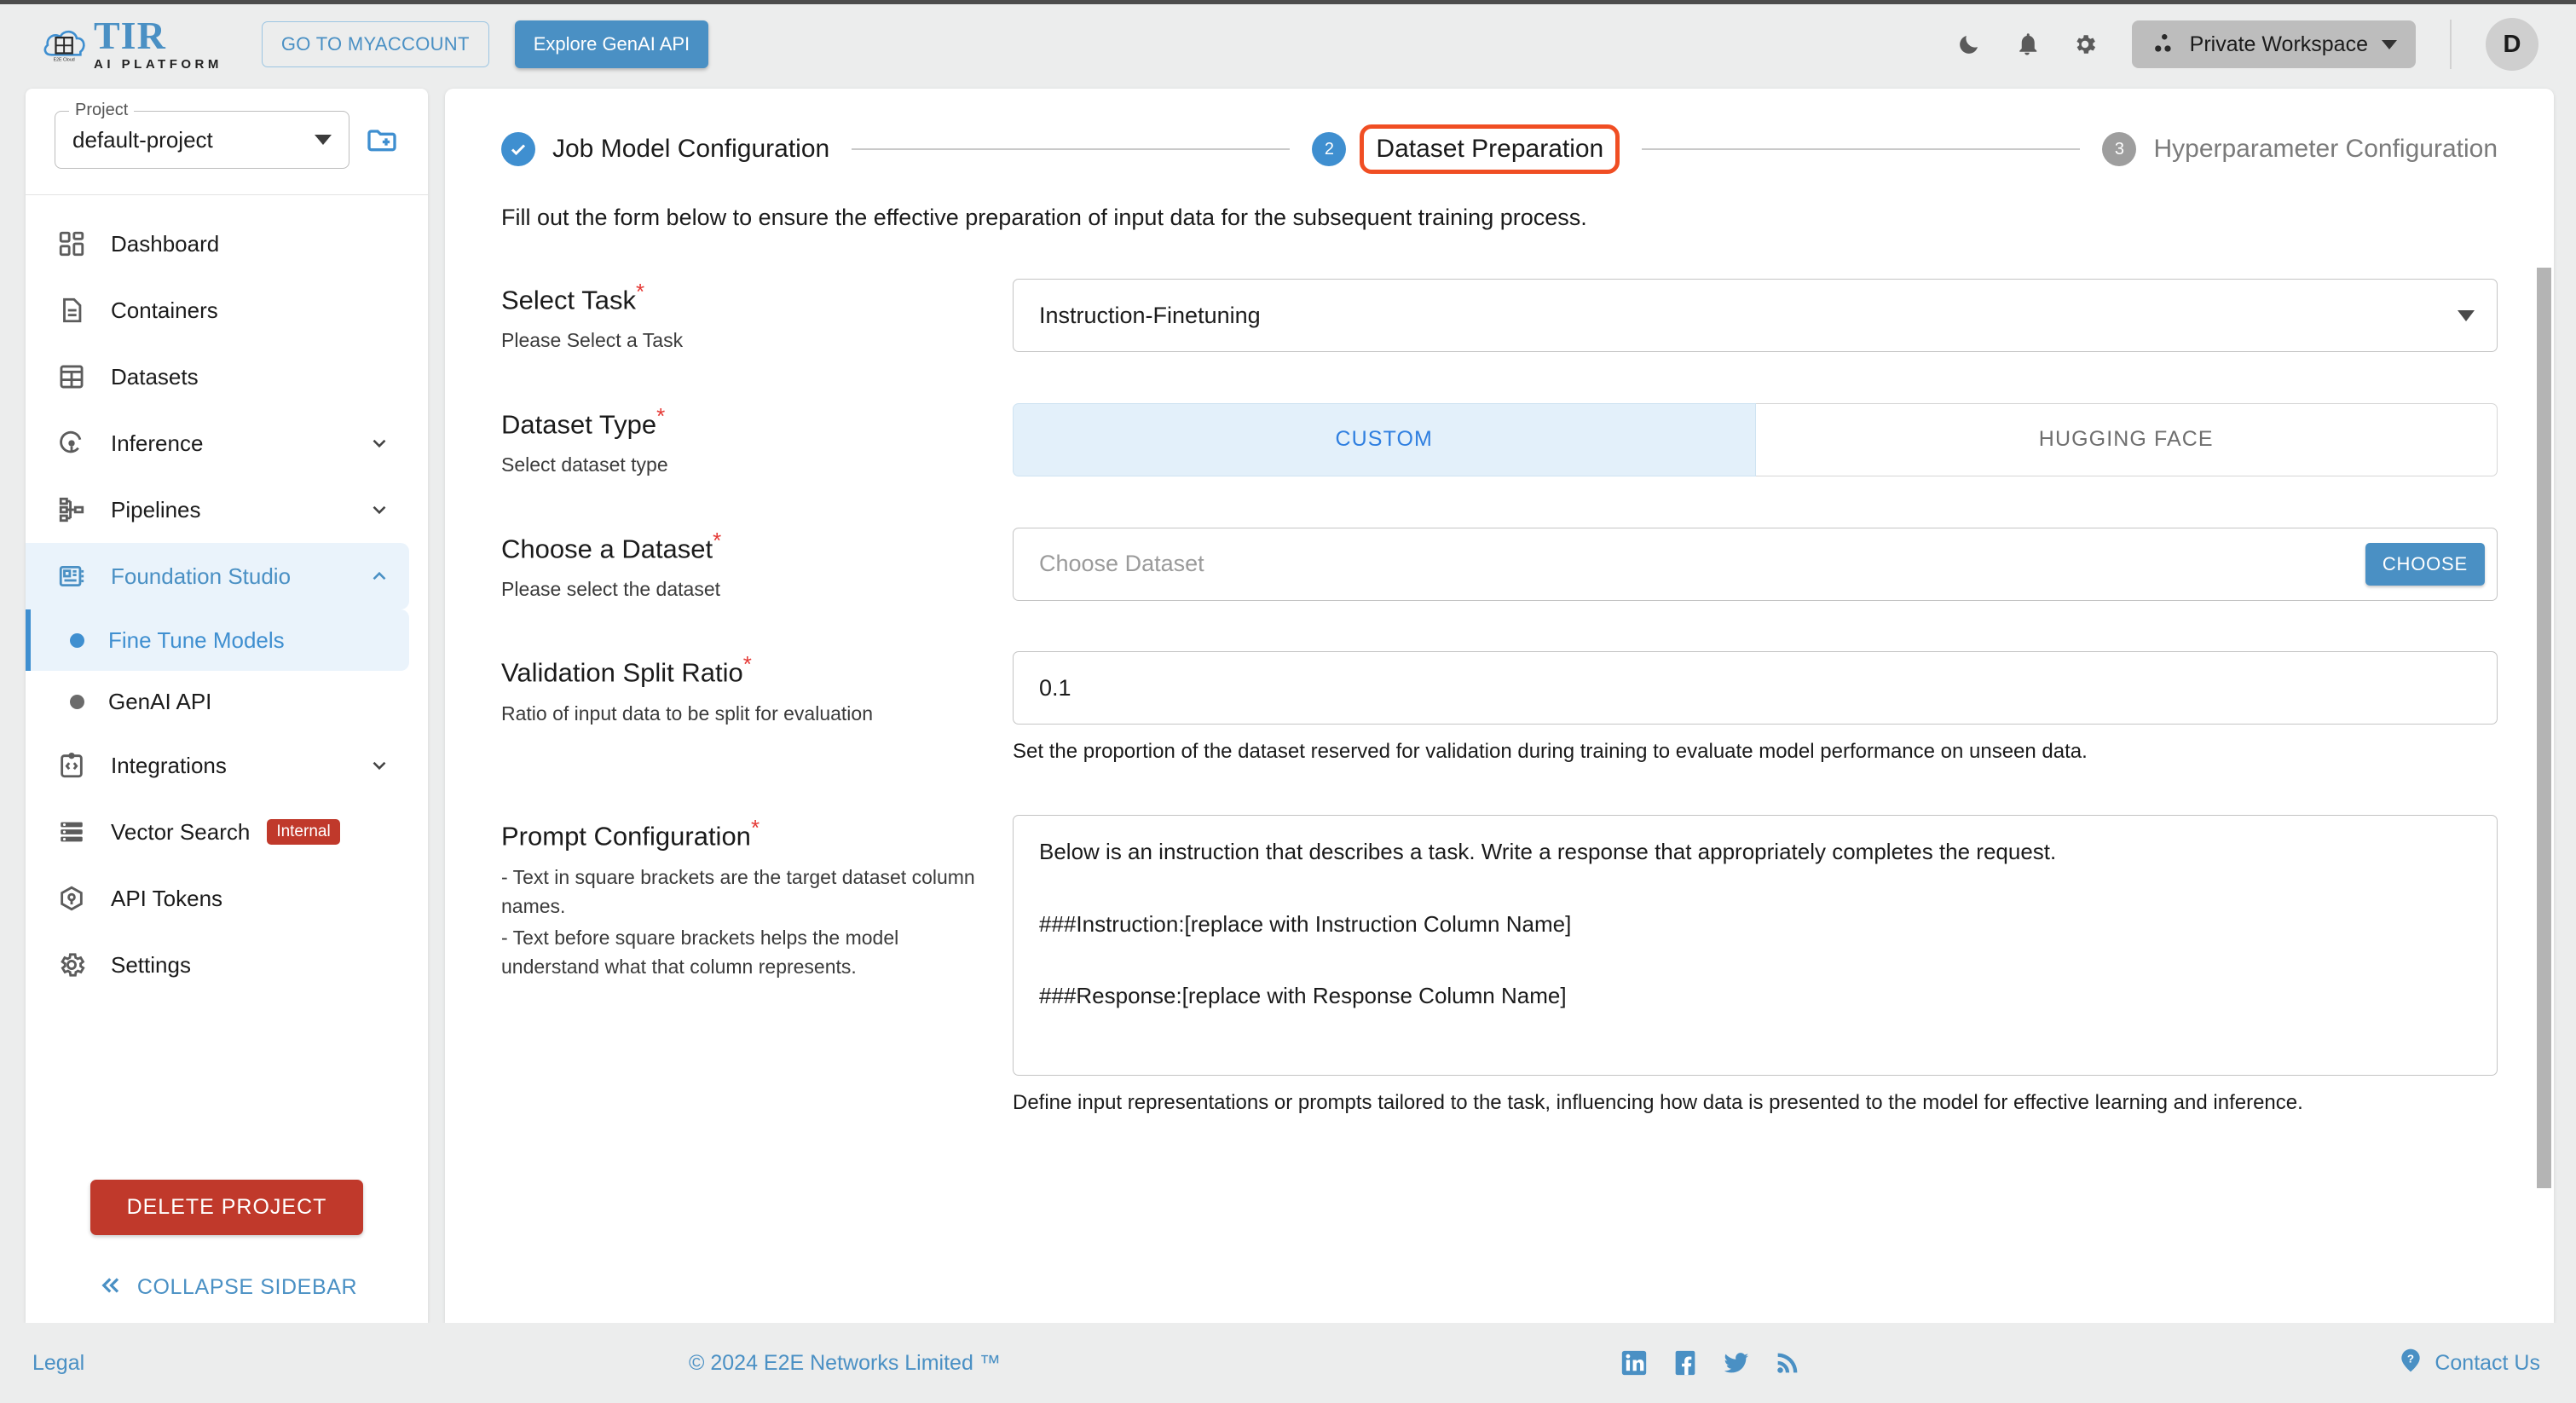 Image resolution: width=2576 pixels, height=1403 pixels. What do you see at coordinates (102, 110) in the screenshot?
I see `project-legend: Project` at bounding box center [102, 110].